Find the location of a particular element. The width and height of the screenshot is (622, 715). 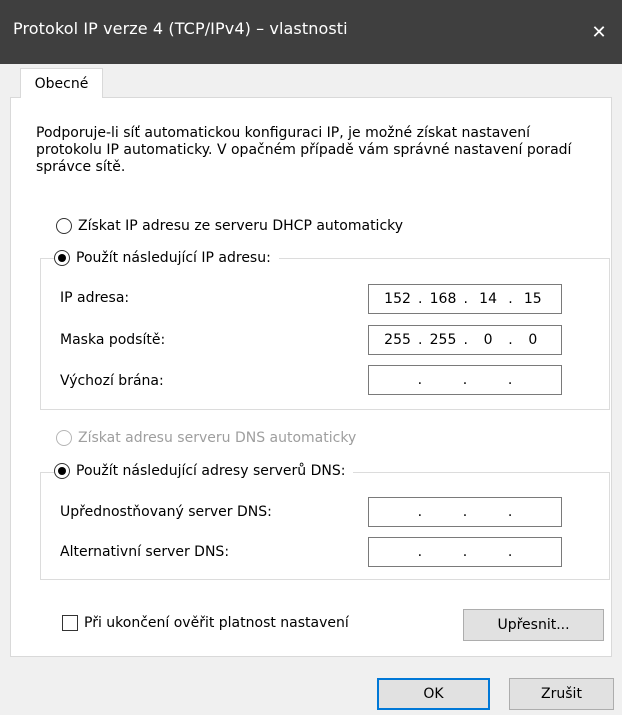

dns-manual-option: Použít následující adresy serverů DNS: is located at coordinates (204, 471).